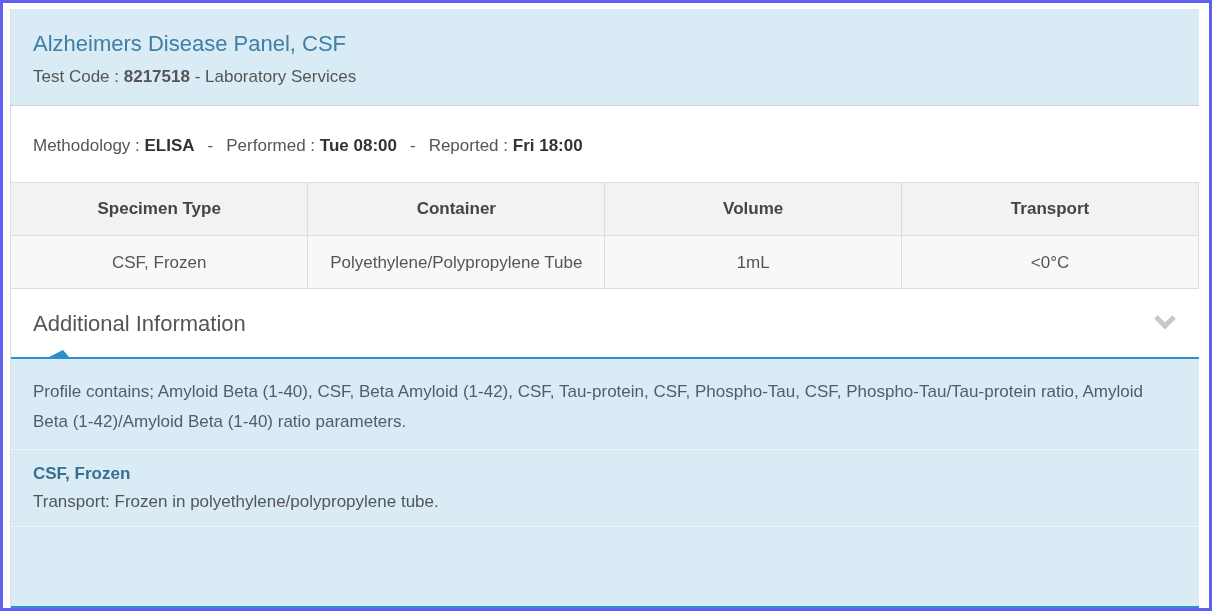  I want to click on schedule-item: Performed : Tue 08:00, so click(311, 146).